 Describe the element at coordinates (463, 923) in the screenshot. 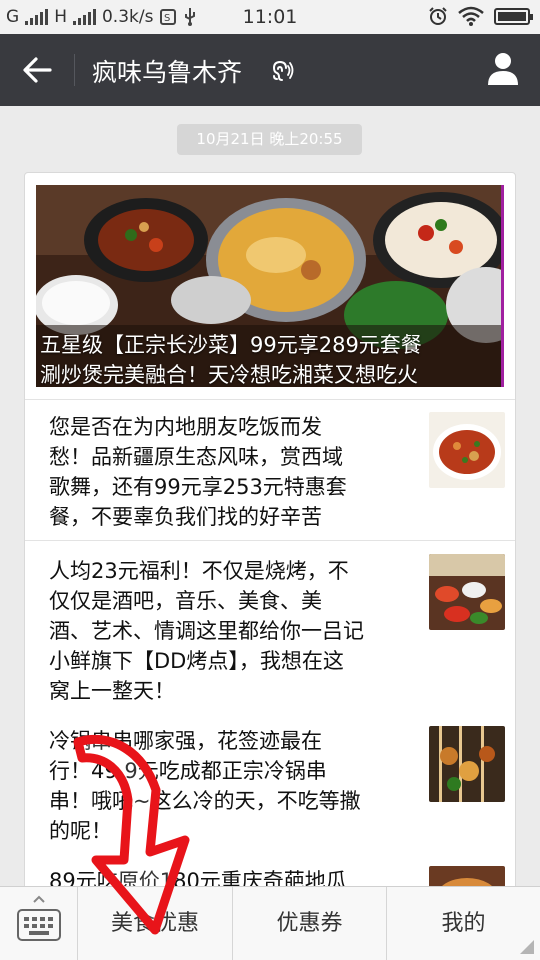

I see `tab-mine: 我的` at that location.